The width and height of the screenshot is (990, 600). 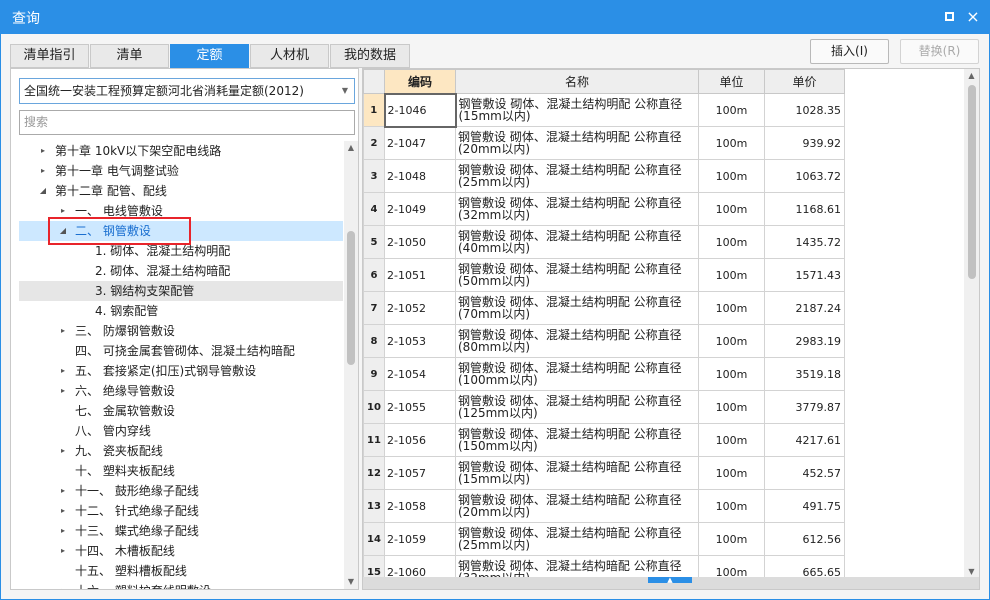 I want to click on row-index-cell: 7, so click(x=374, y=308).